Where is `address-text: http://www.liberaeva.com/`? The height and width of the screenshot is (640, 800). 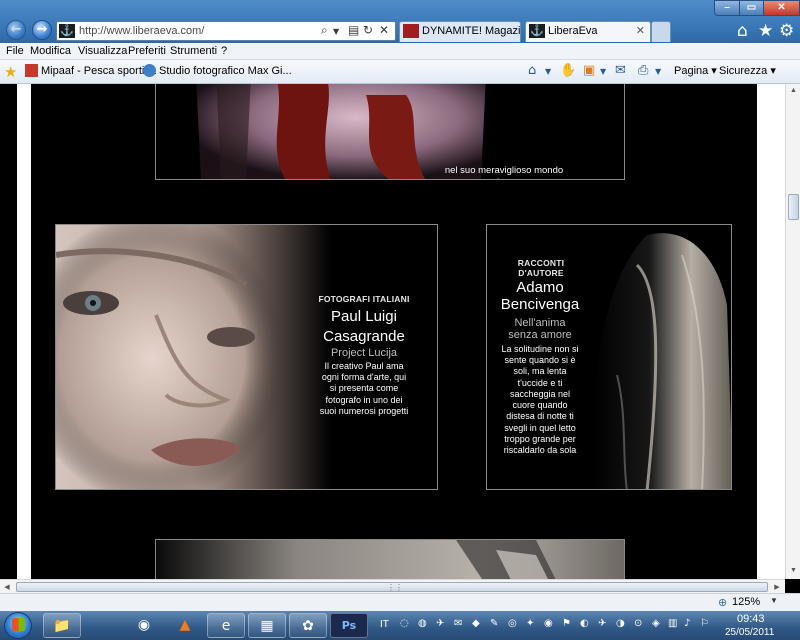
address-text: http://www.liberaeva.com/ is located at coordinates (142, 31).